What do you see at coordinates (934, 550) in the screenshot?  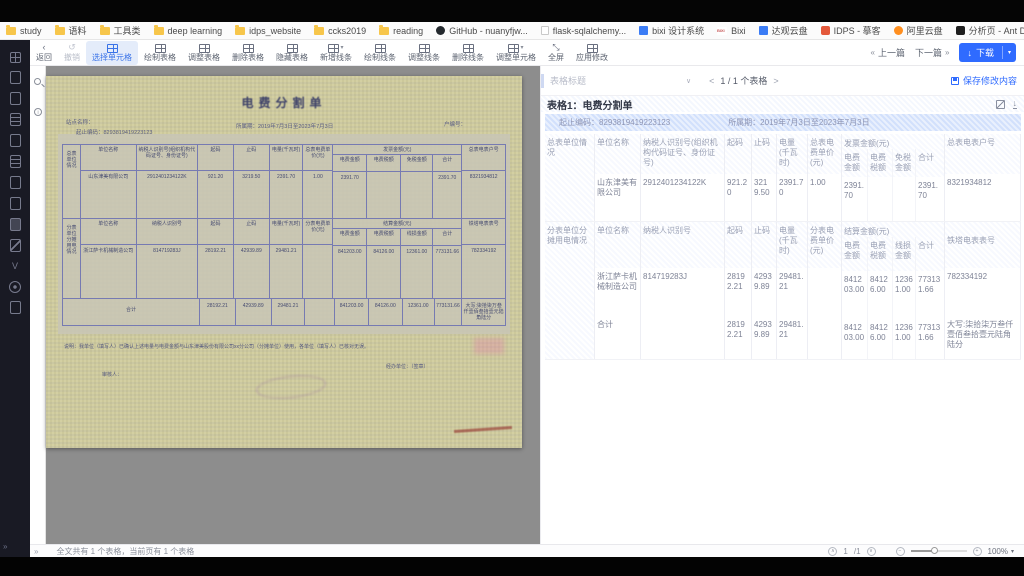 I see `zoom-slider-knob` at bounding box center [934, 550].